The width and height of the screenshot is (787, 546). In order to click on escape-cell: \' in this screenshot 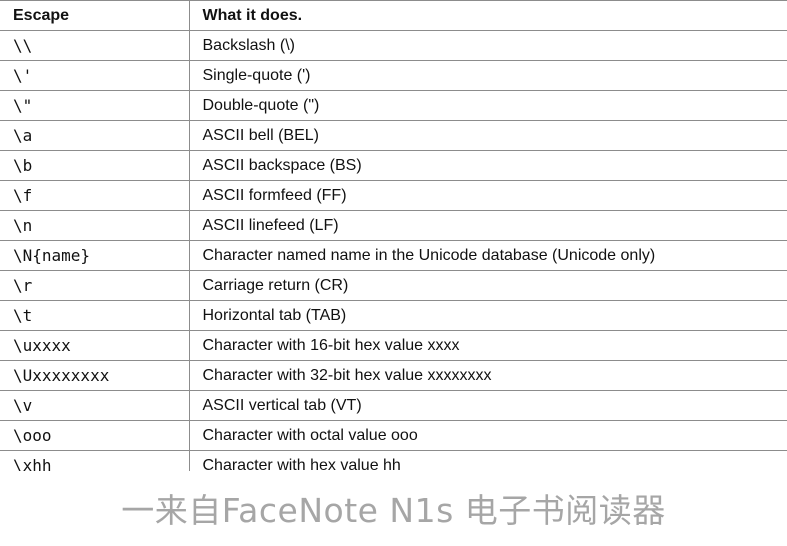, I will do `click(95, 75)`.